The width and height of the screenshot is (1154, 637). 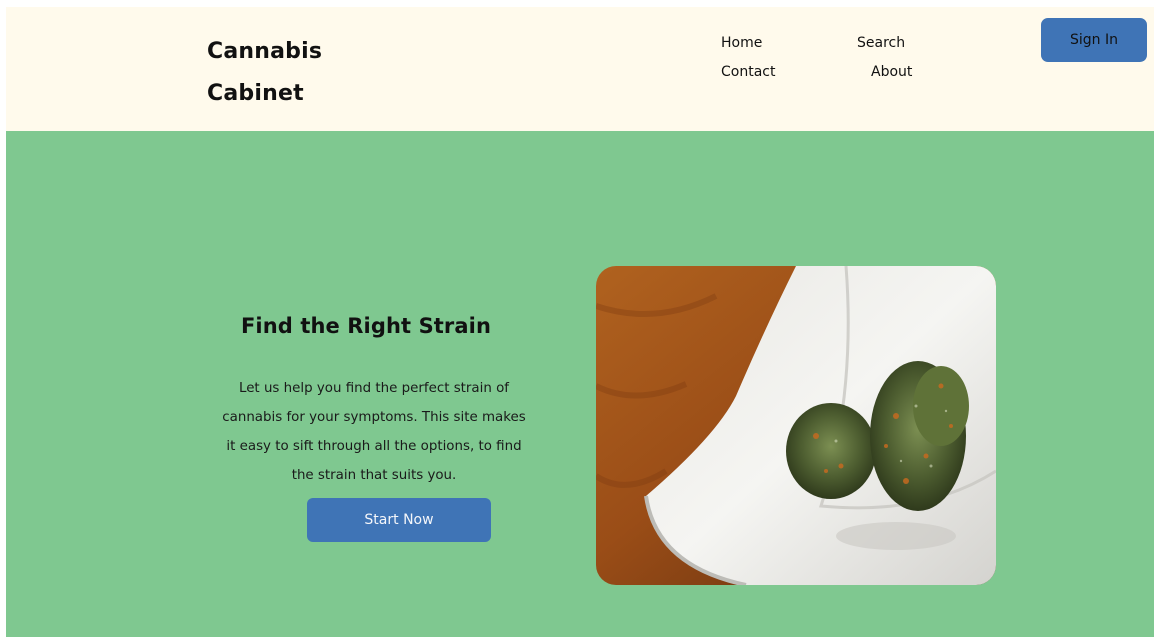 What do you see at coordinates (287, 73) in the screenshot?
I see `site-logo: Cannabis Cabinet` at bounding box center [287, 73].